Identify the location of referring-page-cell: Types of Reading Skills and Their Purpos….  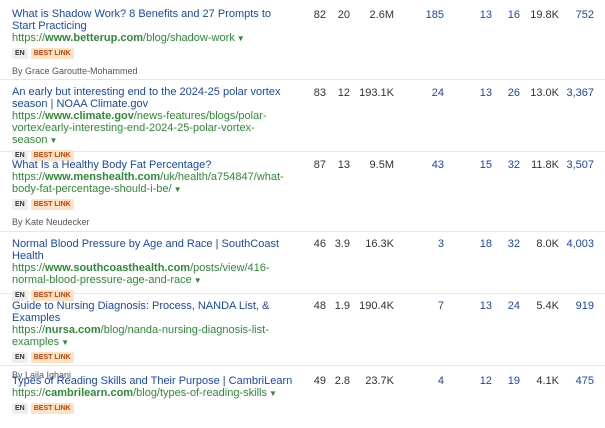
(154, 394).